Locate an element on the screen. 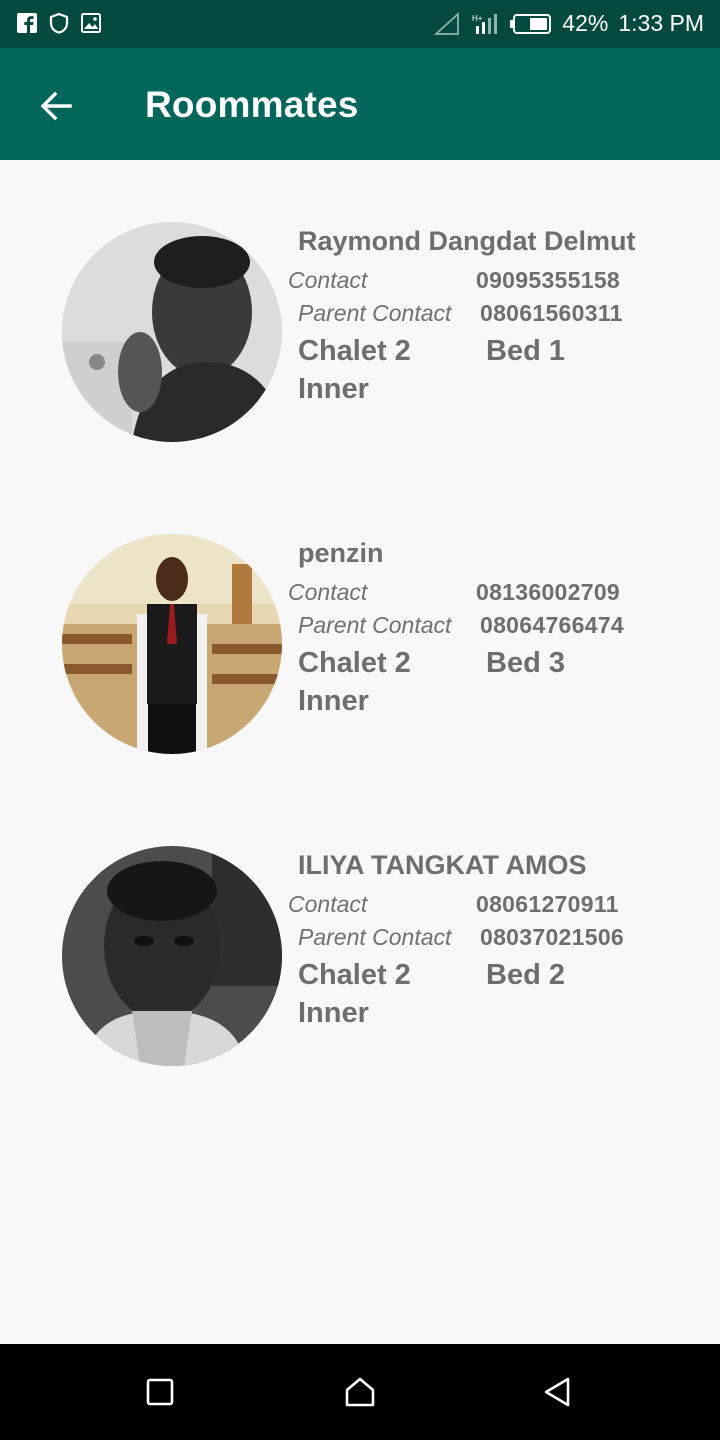  battery-percent: 42% is located at coordinates (585, 23).